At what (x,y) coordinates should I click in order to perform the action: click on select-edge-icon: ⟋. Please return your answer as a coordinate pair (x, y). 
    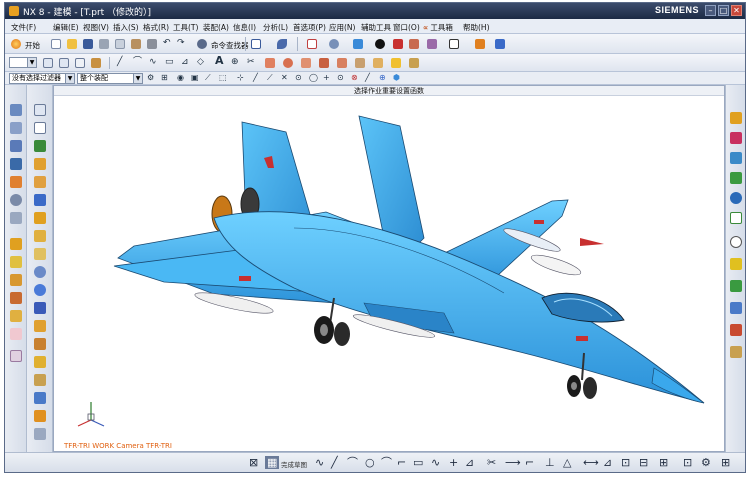
    Looking at the image, I should click on (208, 78).